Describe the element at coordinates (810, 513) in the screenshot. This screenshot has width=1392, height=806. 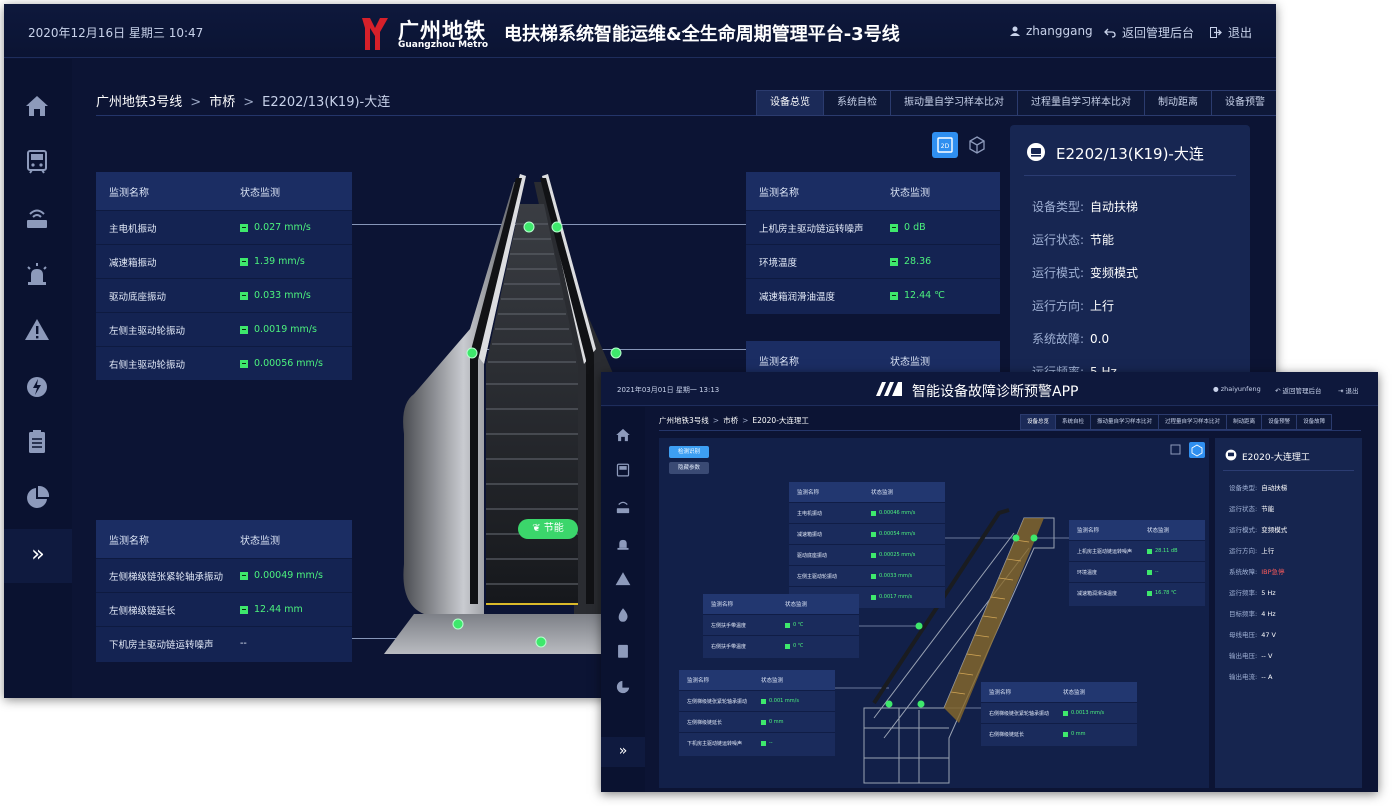
I see `sensor-name: 主电机振动` at that location.